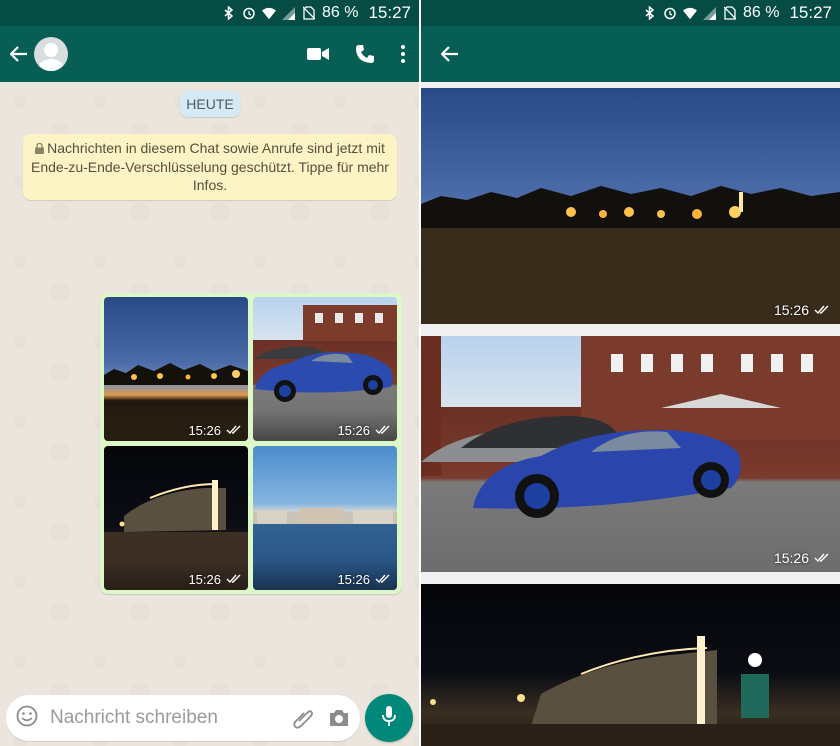 This screenshot has width=840, height=746. Describe the element at coordinates (325, 518) in the screenshot. I see `photo-thumbnail-waterfront: 15:26` at that location.